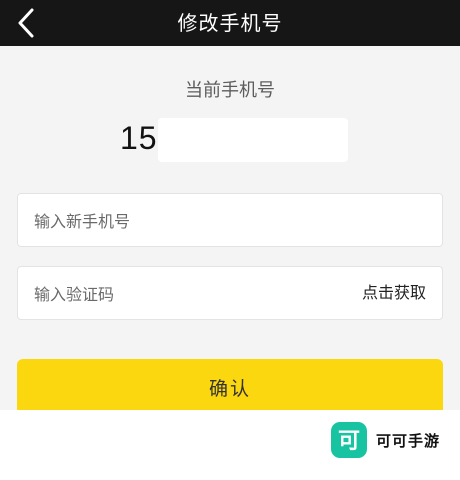 This screenshot has height=480, width=460. I want to click on verify-code-input, so click(184, 294).